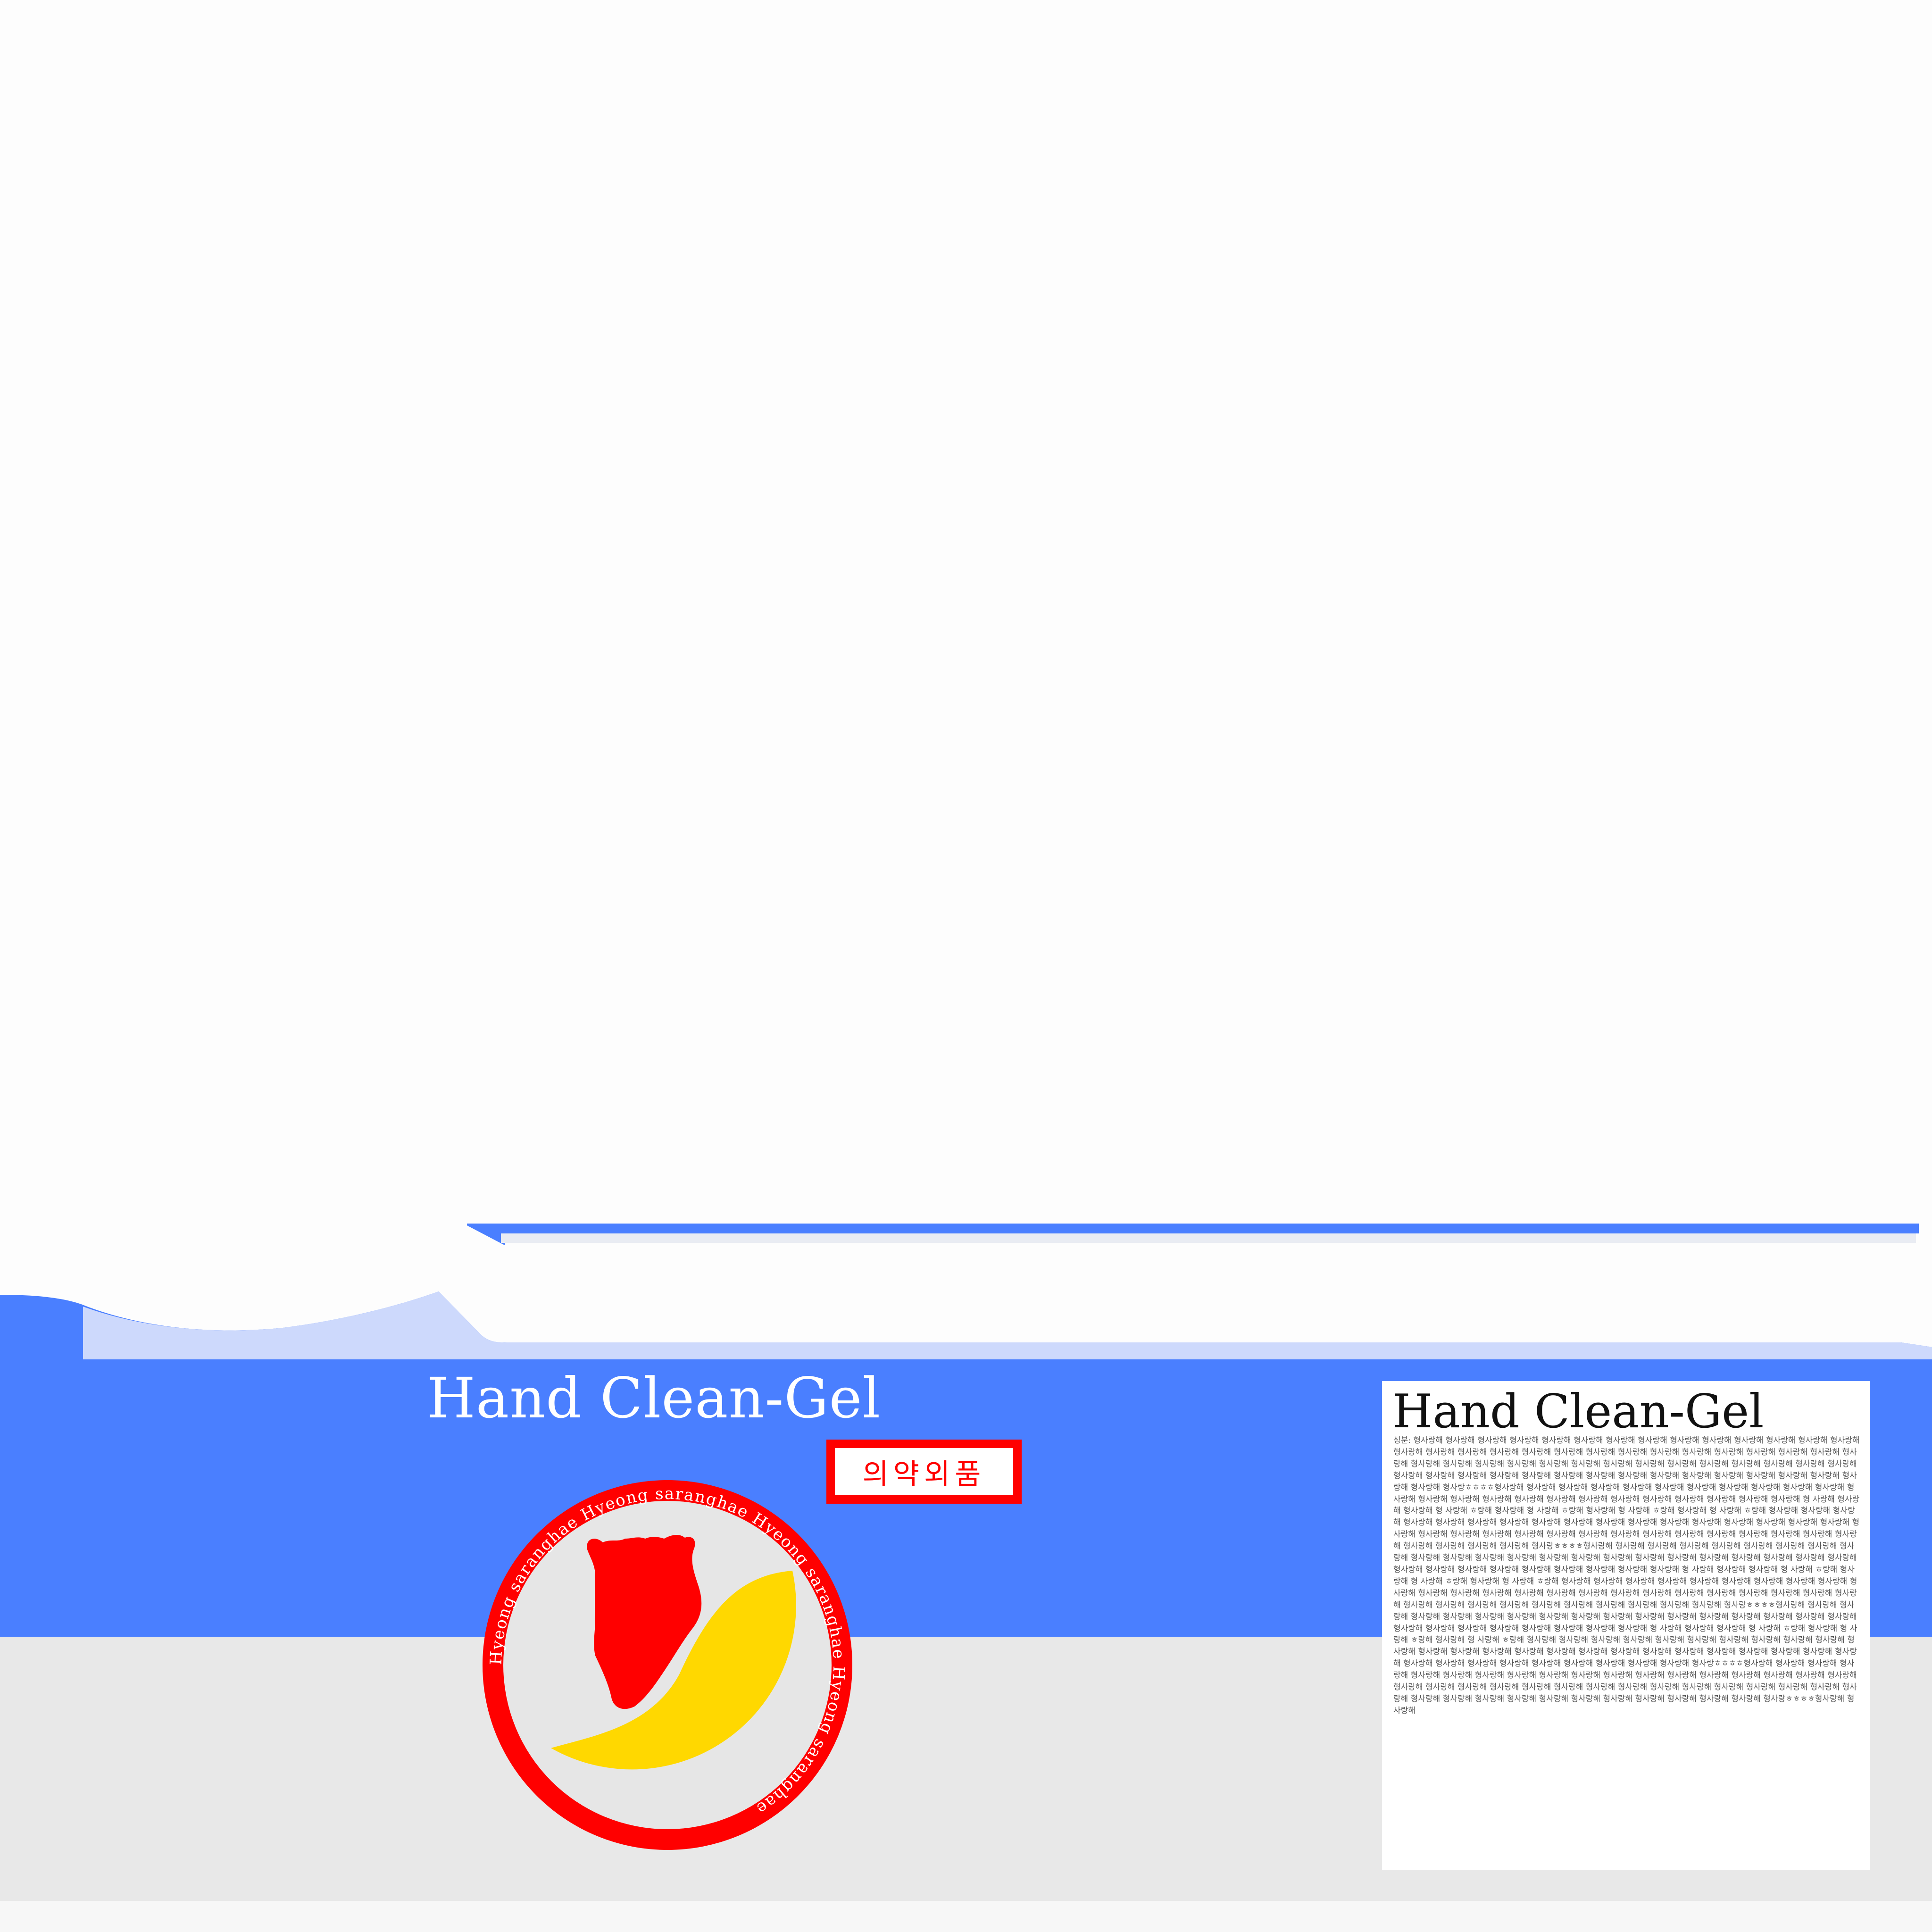 This screenshot has width=1932, height=1932. Describe the element at coordinates (966, 1917) in the screenshot. I see `bottom-strip` at that location.